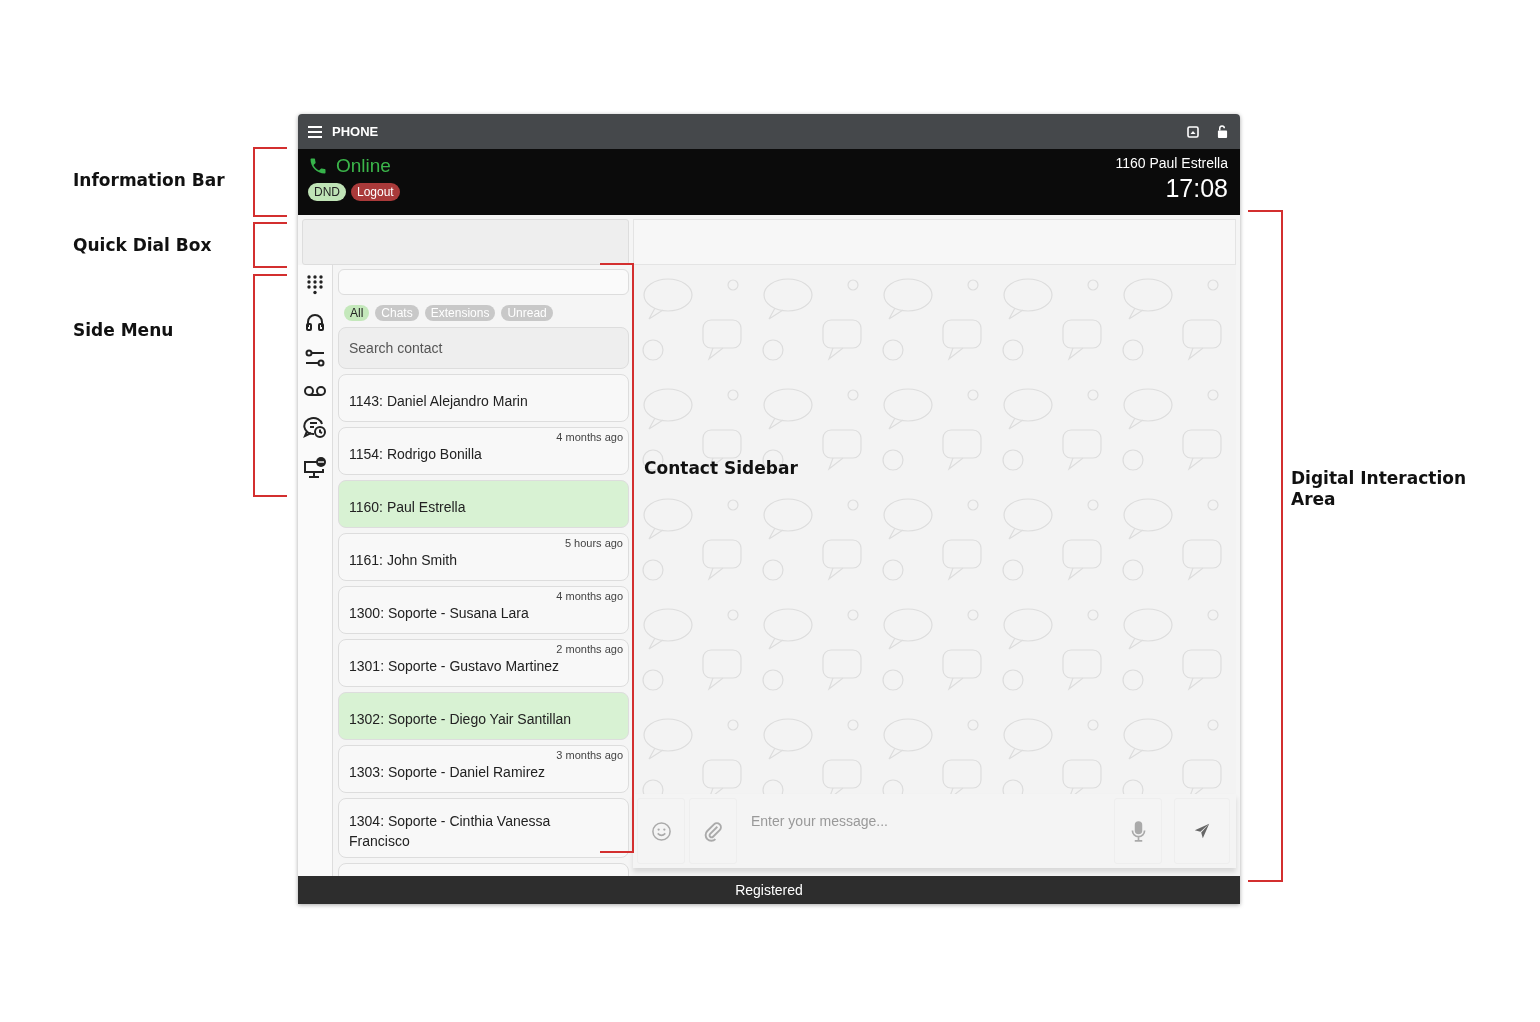 The height and width of the screenshot is (1022, 1540). I want to click on annotation-label: Contact Sidebar, so click(721, 468).